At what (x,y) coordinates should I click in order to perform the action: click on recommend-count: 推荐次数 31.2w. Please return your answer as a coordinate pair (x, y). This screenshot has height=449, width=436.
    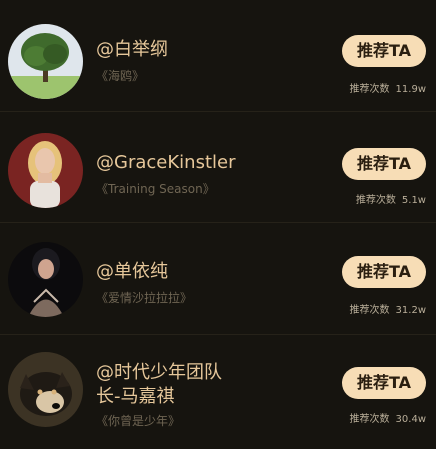
    Looking at the image, I should click on (388, 311).